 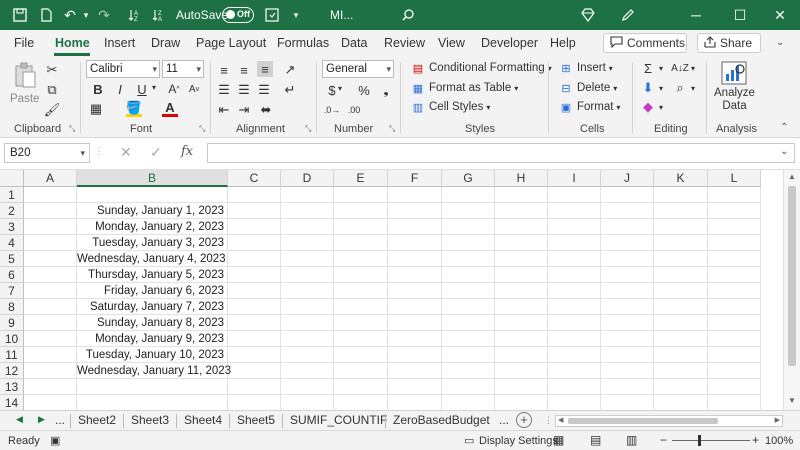 I want to click on column-header-f: F, so click(x=415, y=178).